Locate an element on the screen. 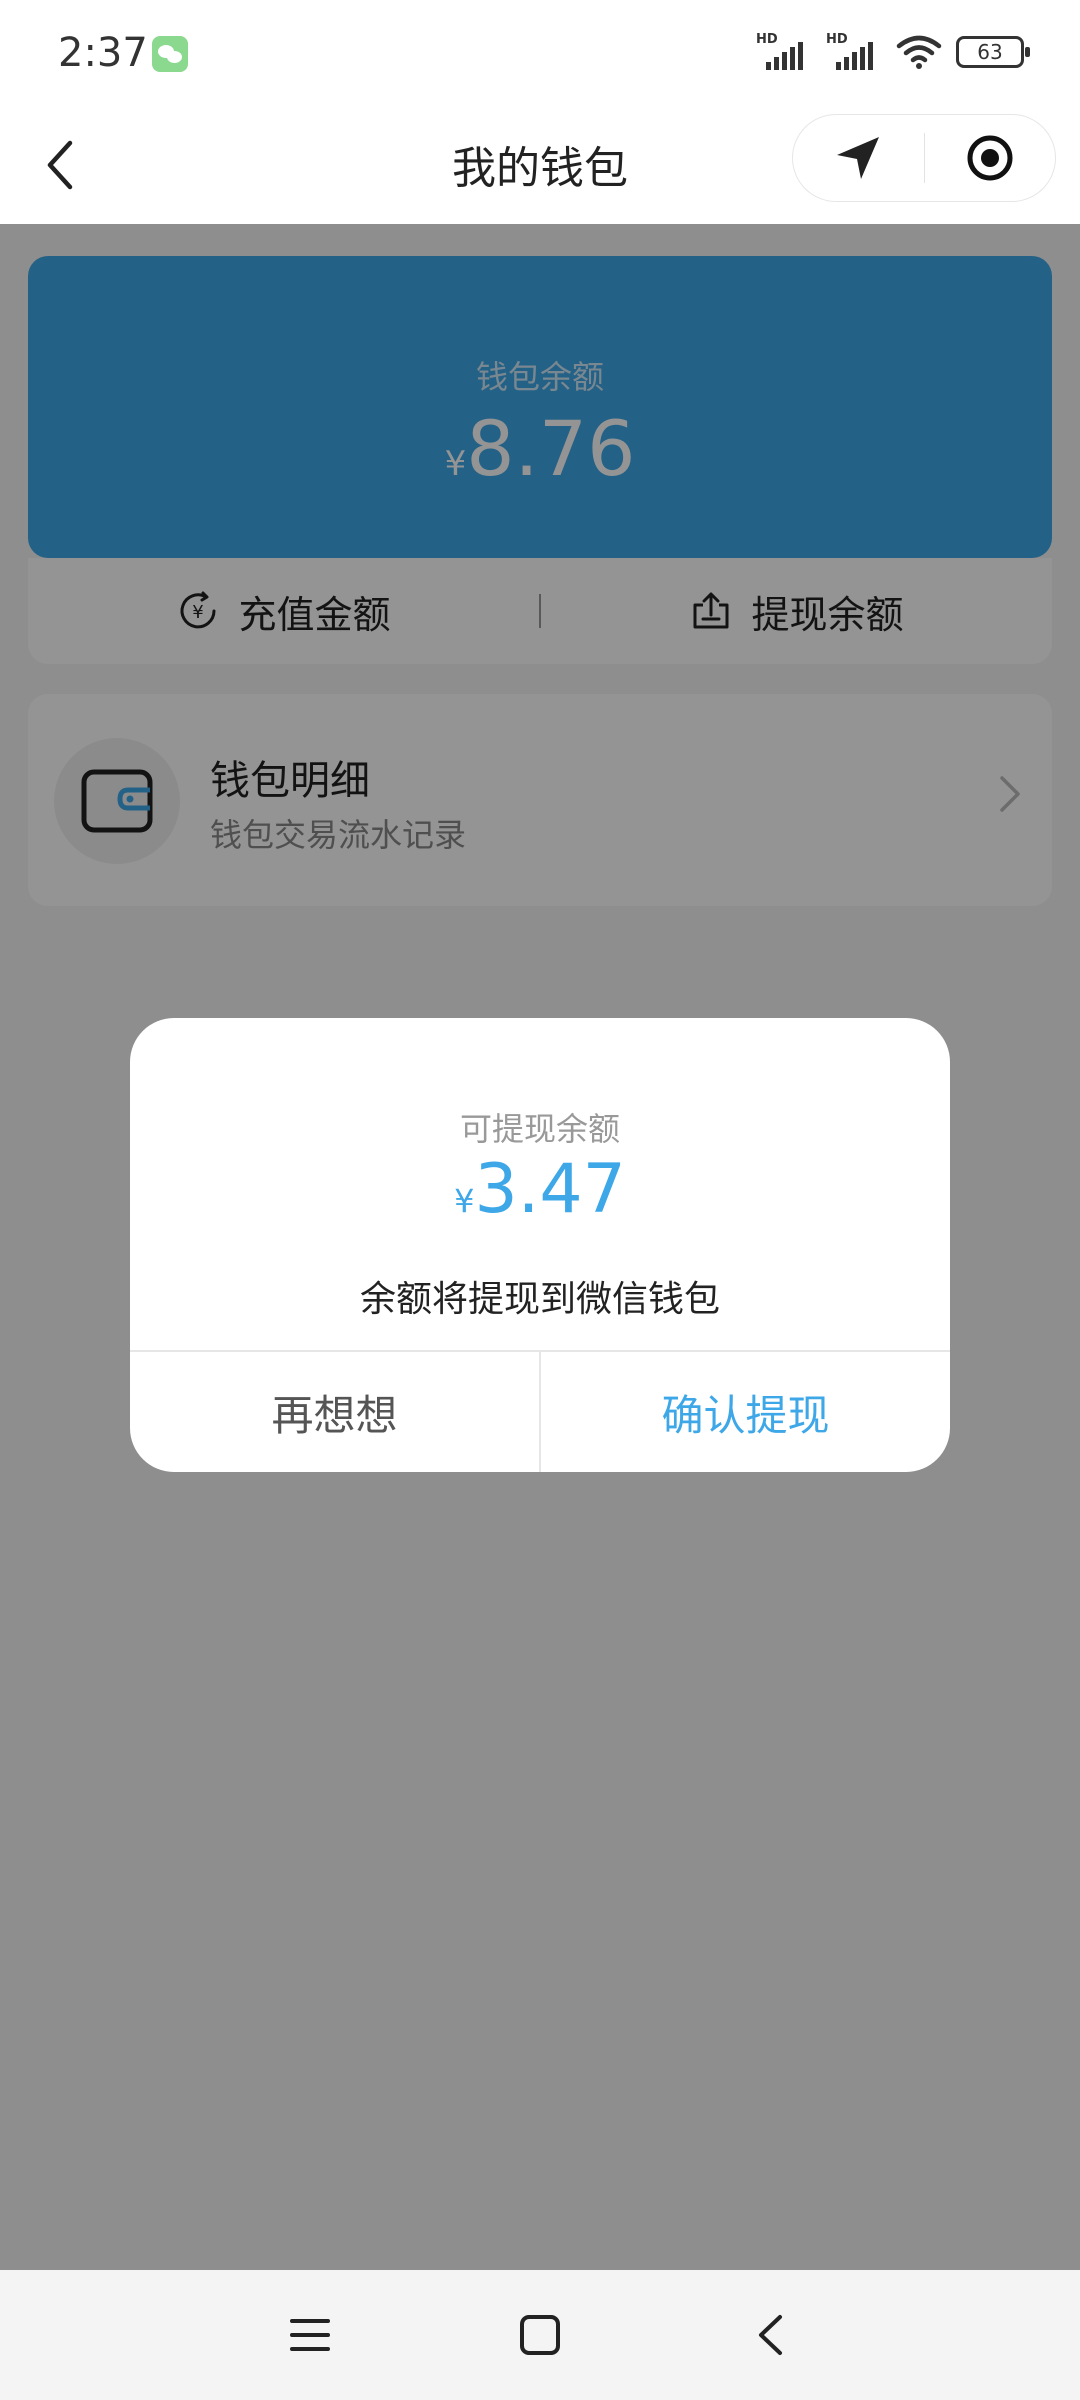 The height and width of the screenshot is (2400, 1080). recent-apps-button is located at coordinates (310, 2335).